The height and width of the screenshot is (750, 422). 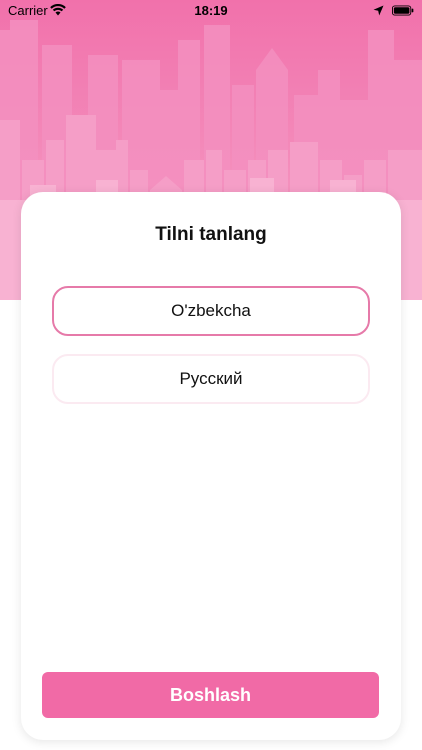 I want to click on location-icon, so click(x=378, y=10).